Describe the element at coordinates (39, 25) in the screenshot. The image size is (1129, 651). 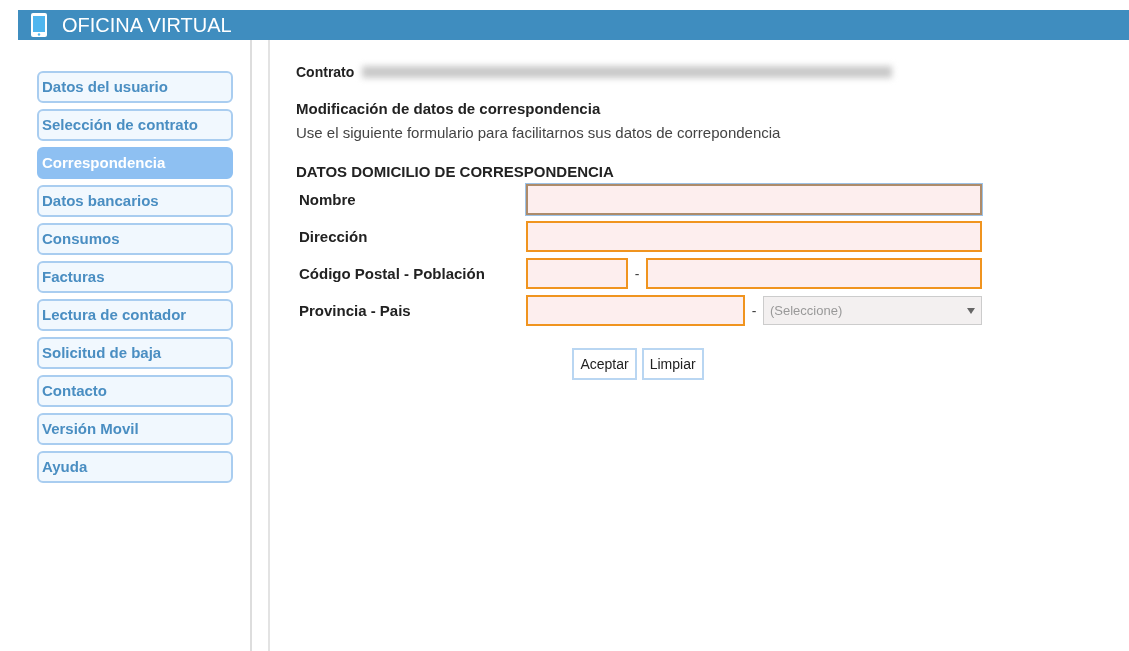
I see `phone-icon` at that location.